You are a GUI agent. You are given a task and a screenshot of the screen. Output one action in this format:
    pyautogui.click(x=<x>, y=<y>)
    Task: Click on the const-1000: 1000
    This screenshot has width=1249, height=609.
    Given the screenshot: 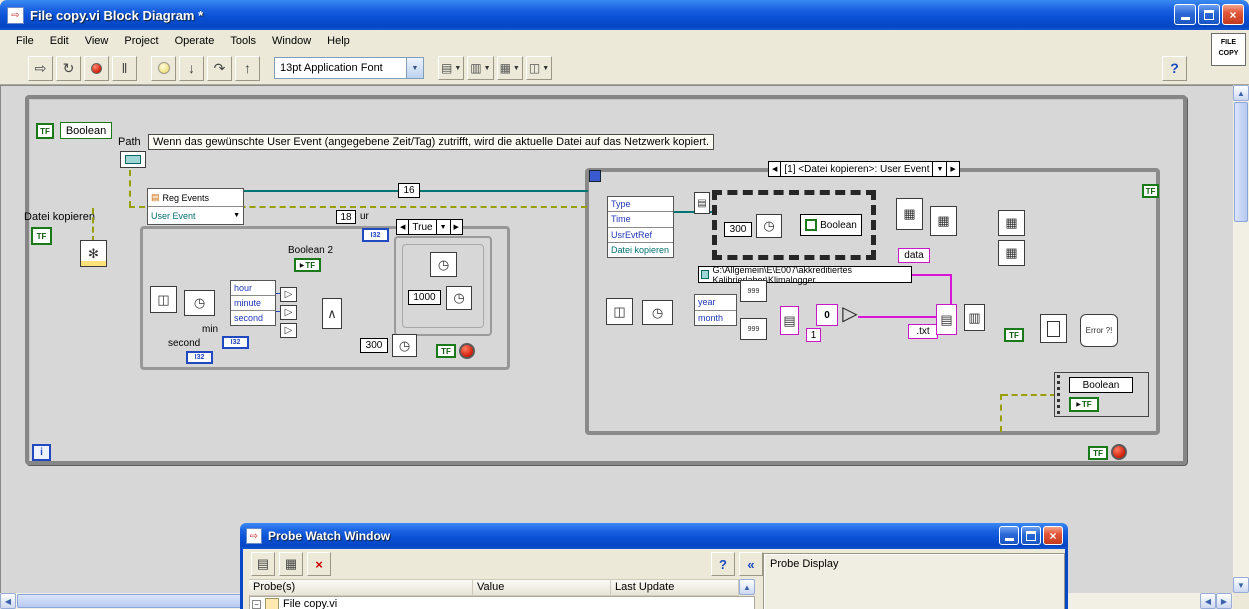 What is the action you would take?
    pyautogui.click(x=424, y=297)
    